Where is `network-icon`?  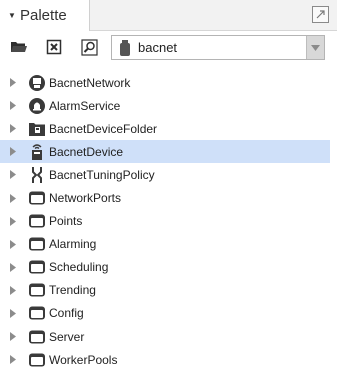 network-icon is located at coordinates (37, 83).